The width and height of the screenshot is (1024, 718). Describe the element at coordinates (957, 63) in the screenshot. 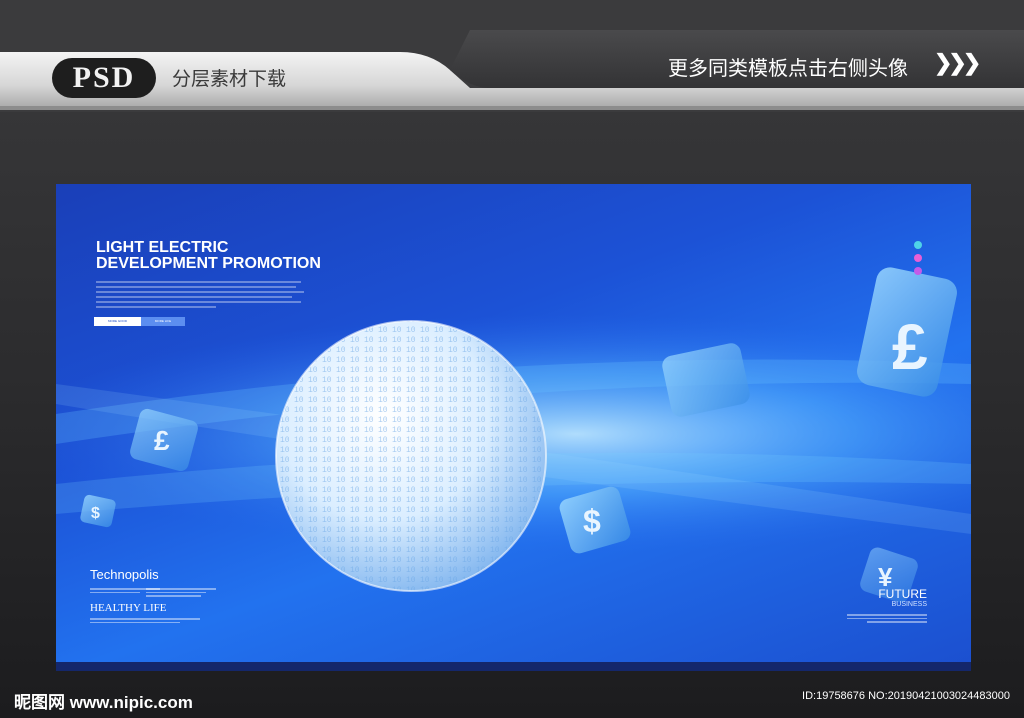

I see `chevron-right-icon: ❯❯❯` at that location.